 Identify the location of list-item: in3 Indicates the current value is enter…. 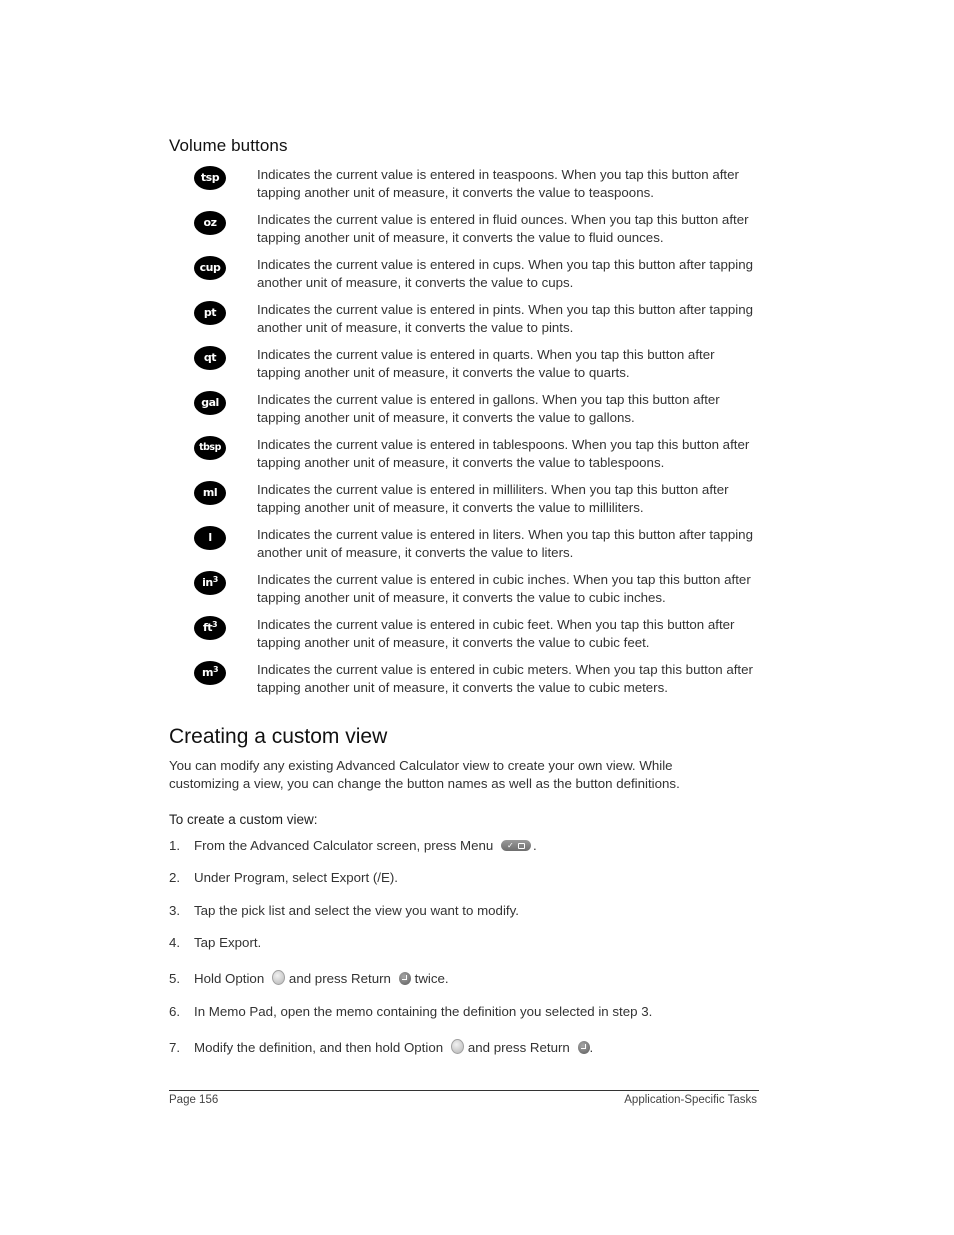
(469, 593).